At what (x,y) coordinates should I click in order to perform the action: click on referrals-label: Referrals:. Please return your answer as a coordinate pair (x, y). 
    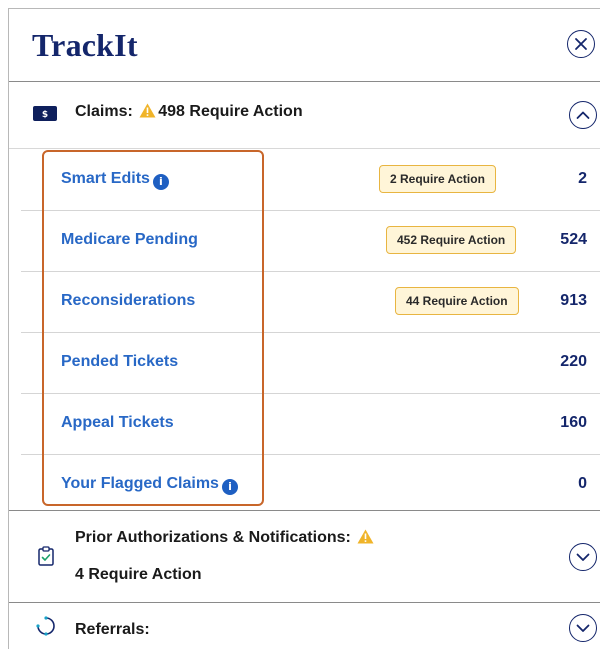
    Looking at the image, I should click on (112, 629).